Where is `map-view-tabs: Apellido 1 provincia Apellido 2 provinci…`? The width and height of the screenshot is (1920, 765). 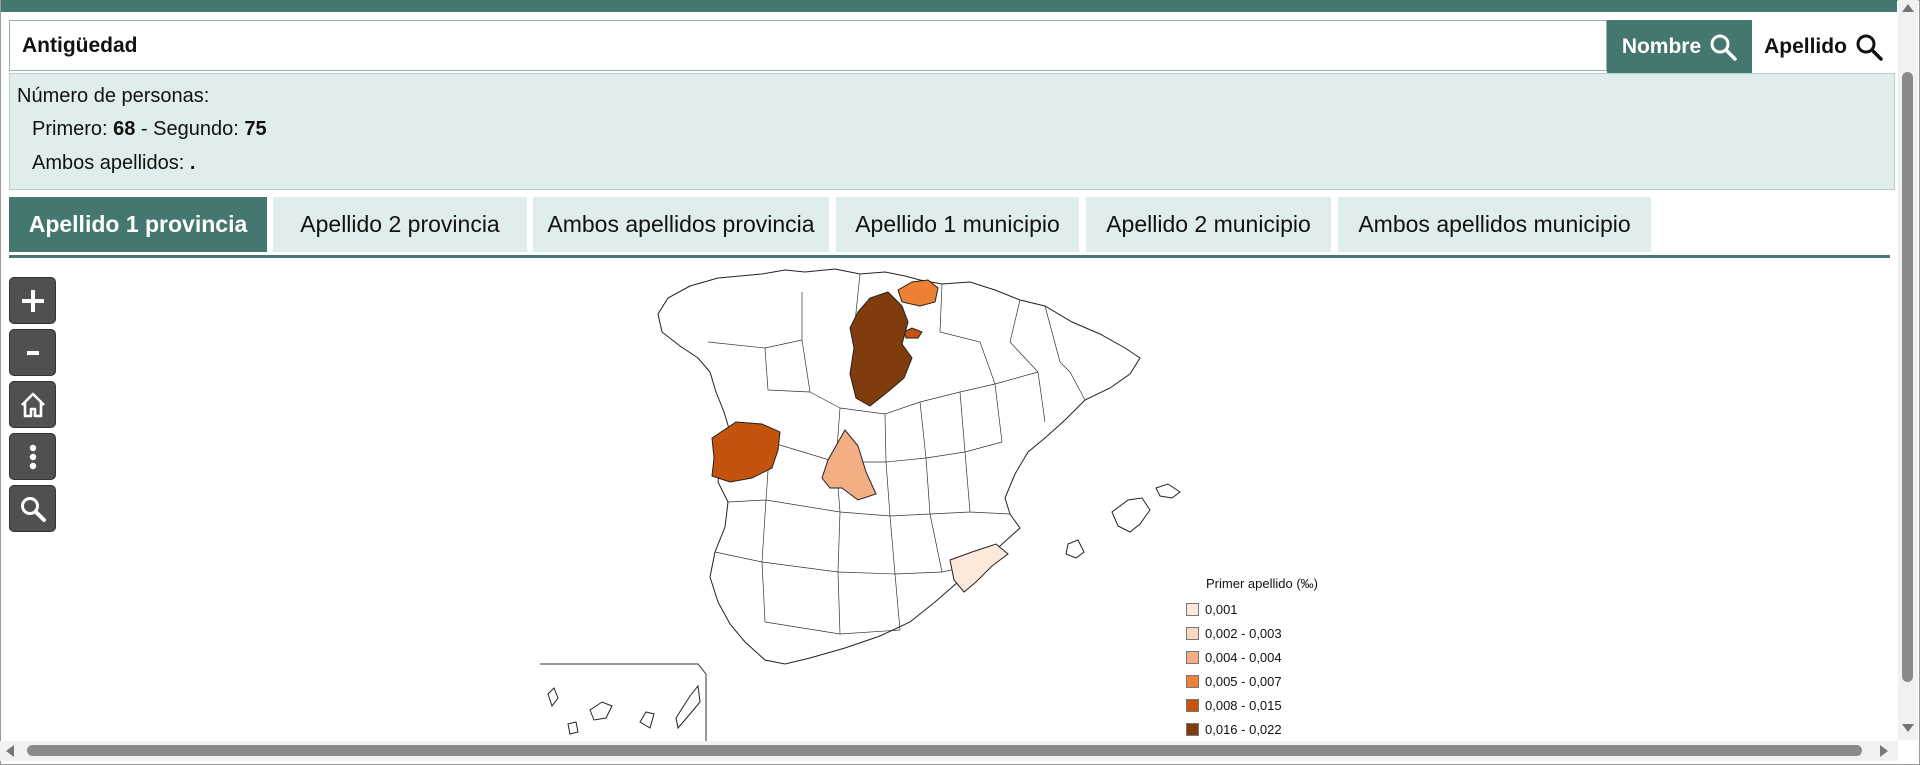 map-view-tabs: Apellido 1 provincia Apellido 2 provinci… is located at coordinates (949, 227).